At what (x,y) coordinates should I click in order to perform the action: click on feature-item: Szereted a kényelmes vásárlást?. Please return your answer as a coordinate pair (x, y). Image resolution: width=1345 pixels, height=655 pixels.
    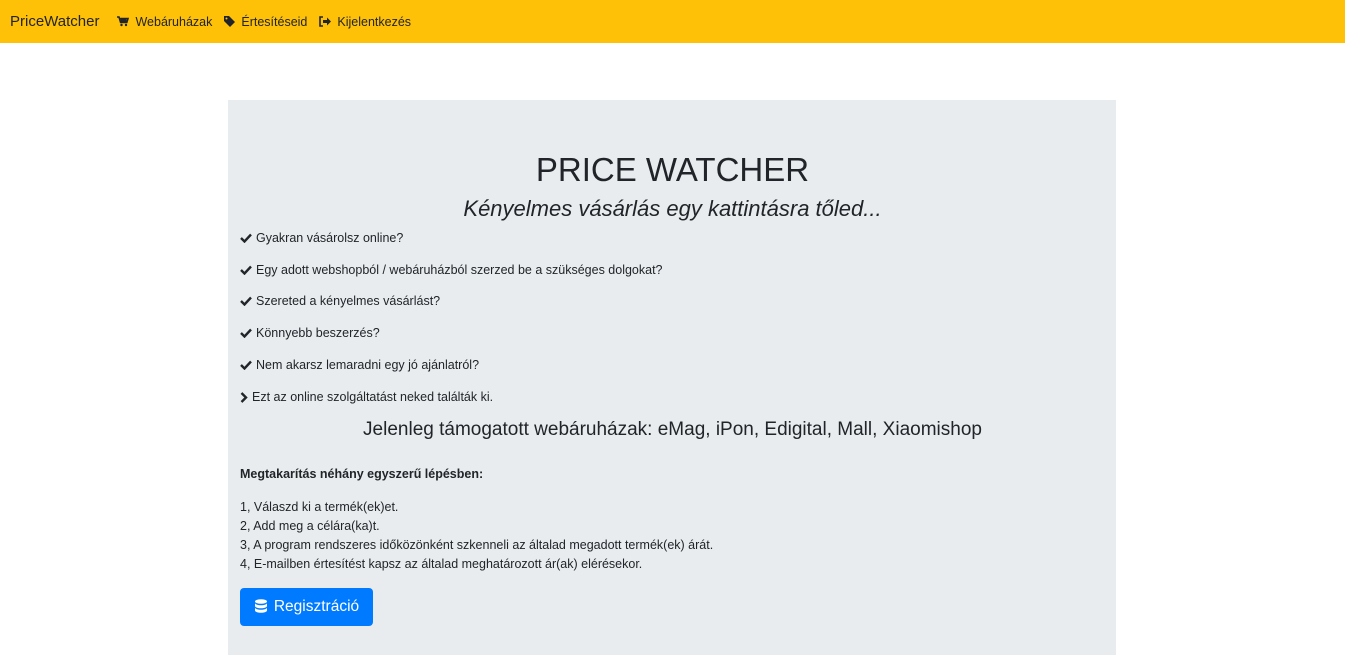
    Looking at the image, I should click on (340, 301).